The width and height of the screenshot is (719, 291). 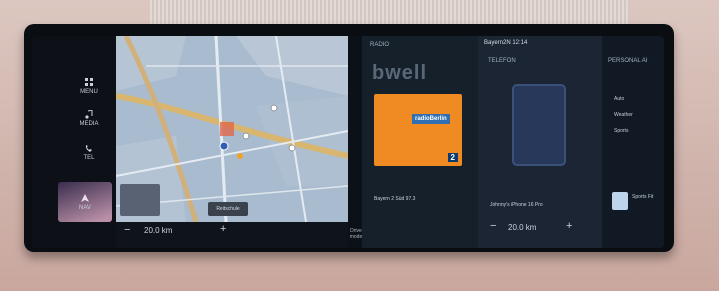 I want to click on menu-item-nav: NAV, so click(x=85, y=202).